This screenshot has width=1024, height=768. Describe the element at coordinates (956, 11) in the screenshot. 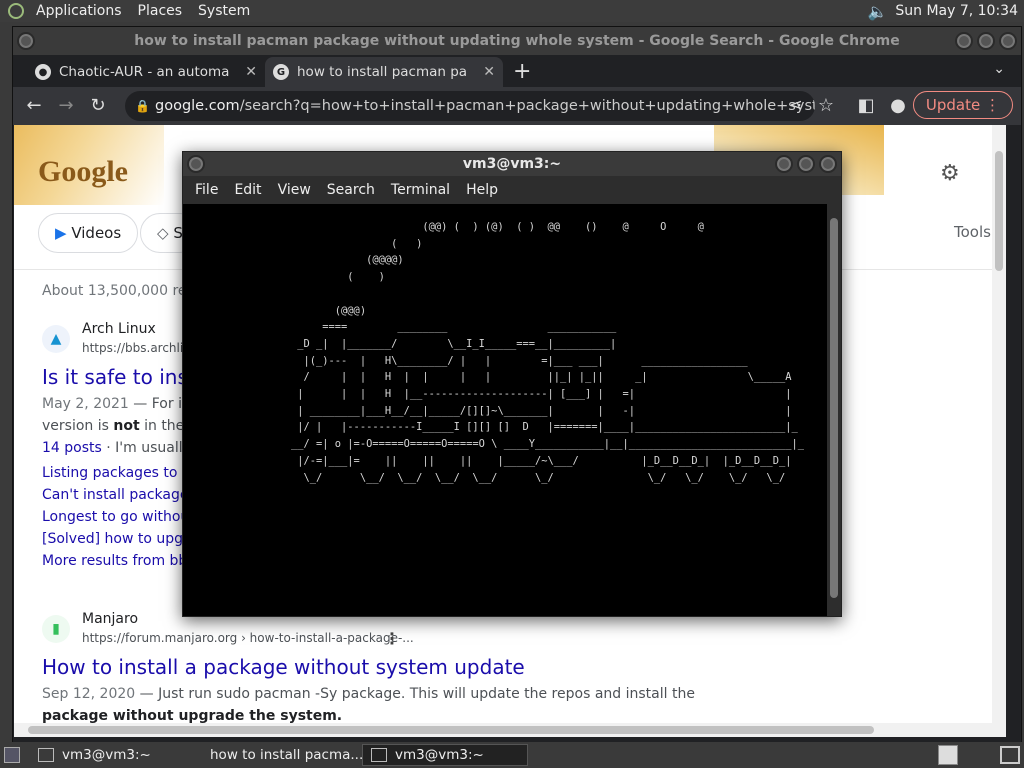

I see `clock: Sun May 7, 10:34` at that location.